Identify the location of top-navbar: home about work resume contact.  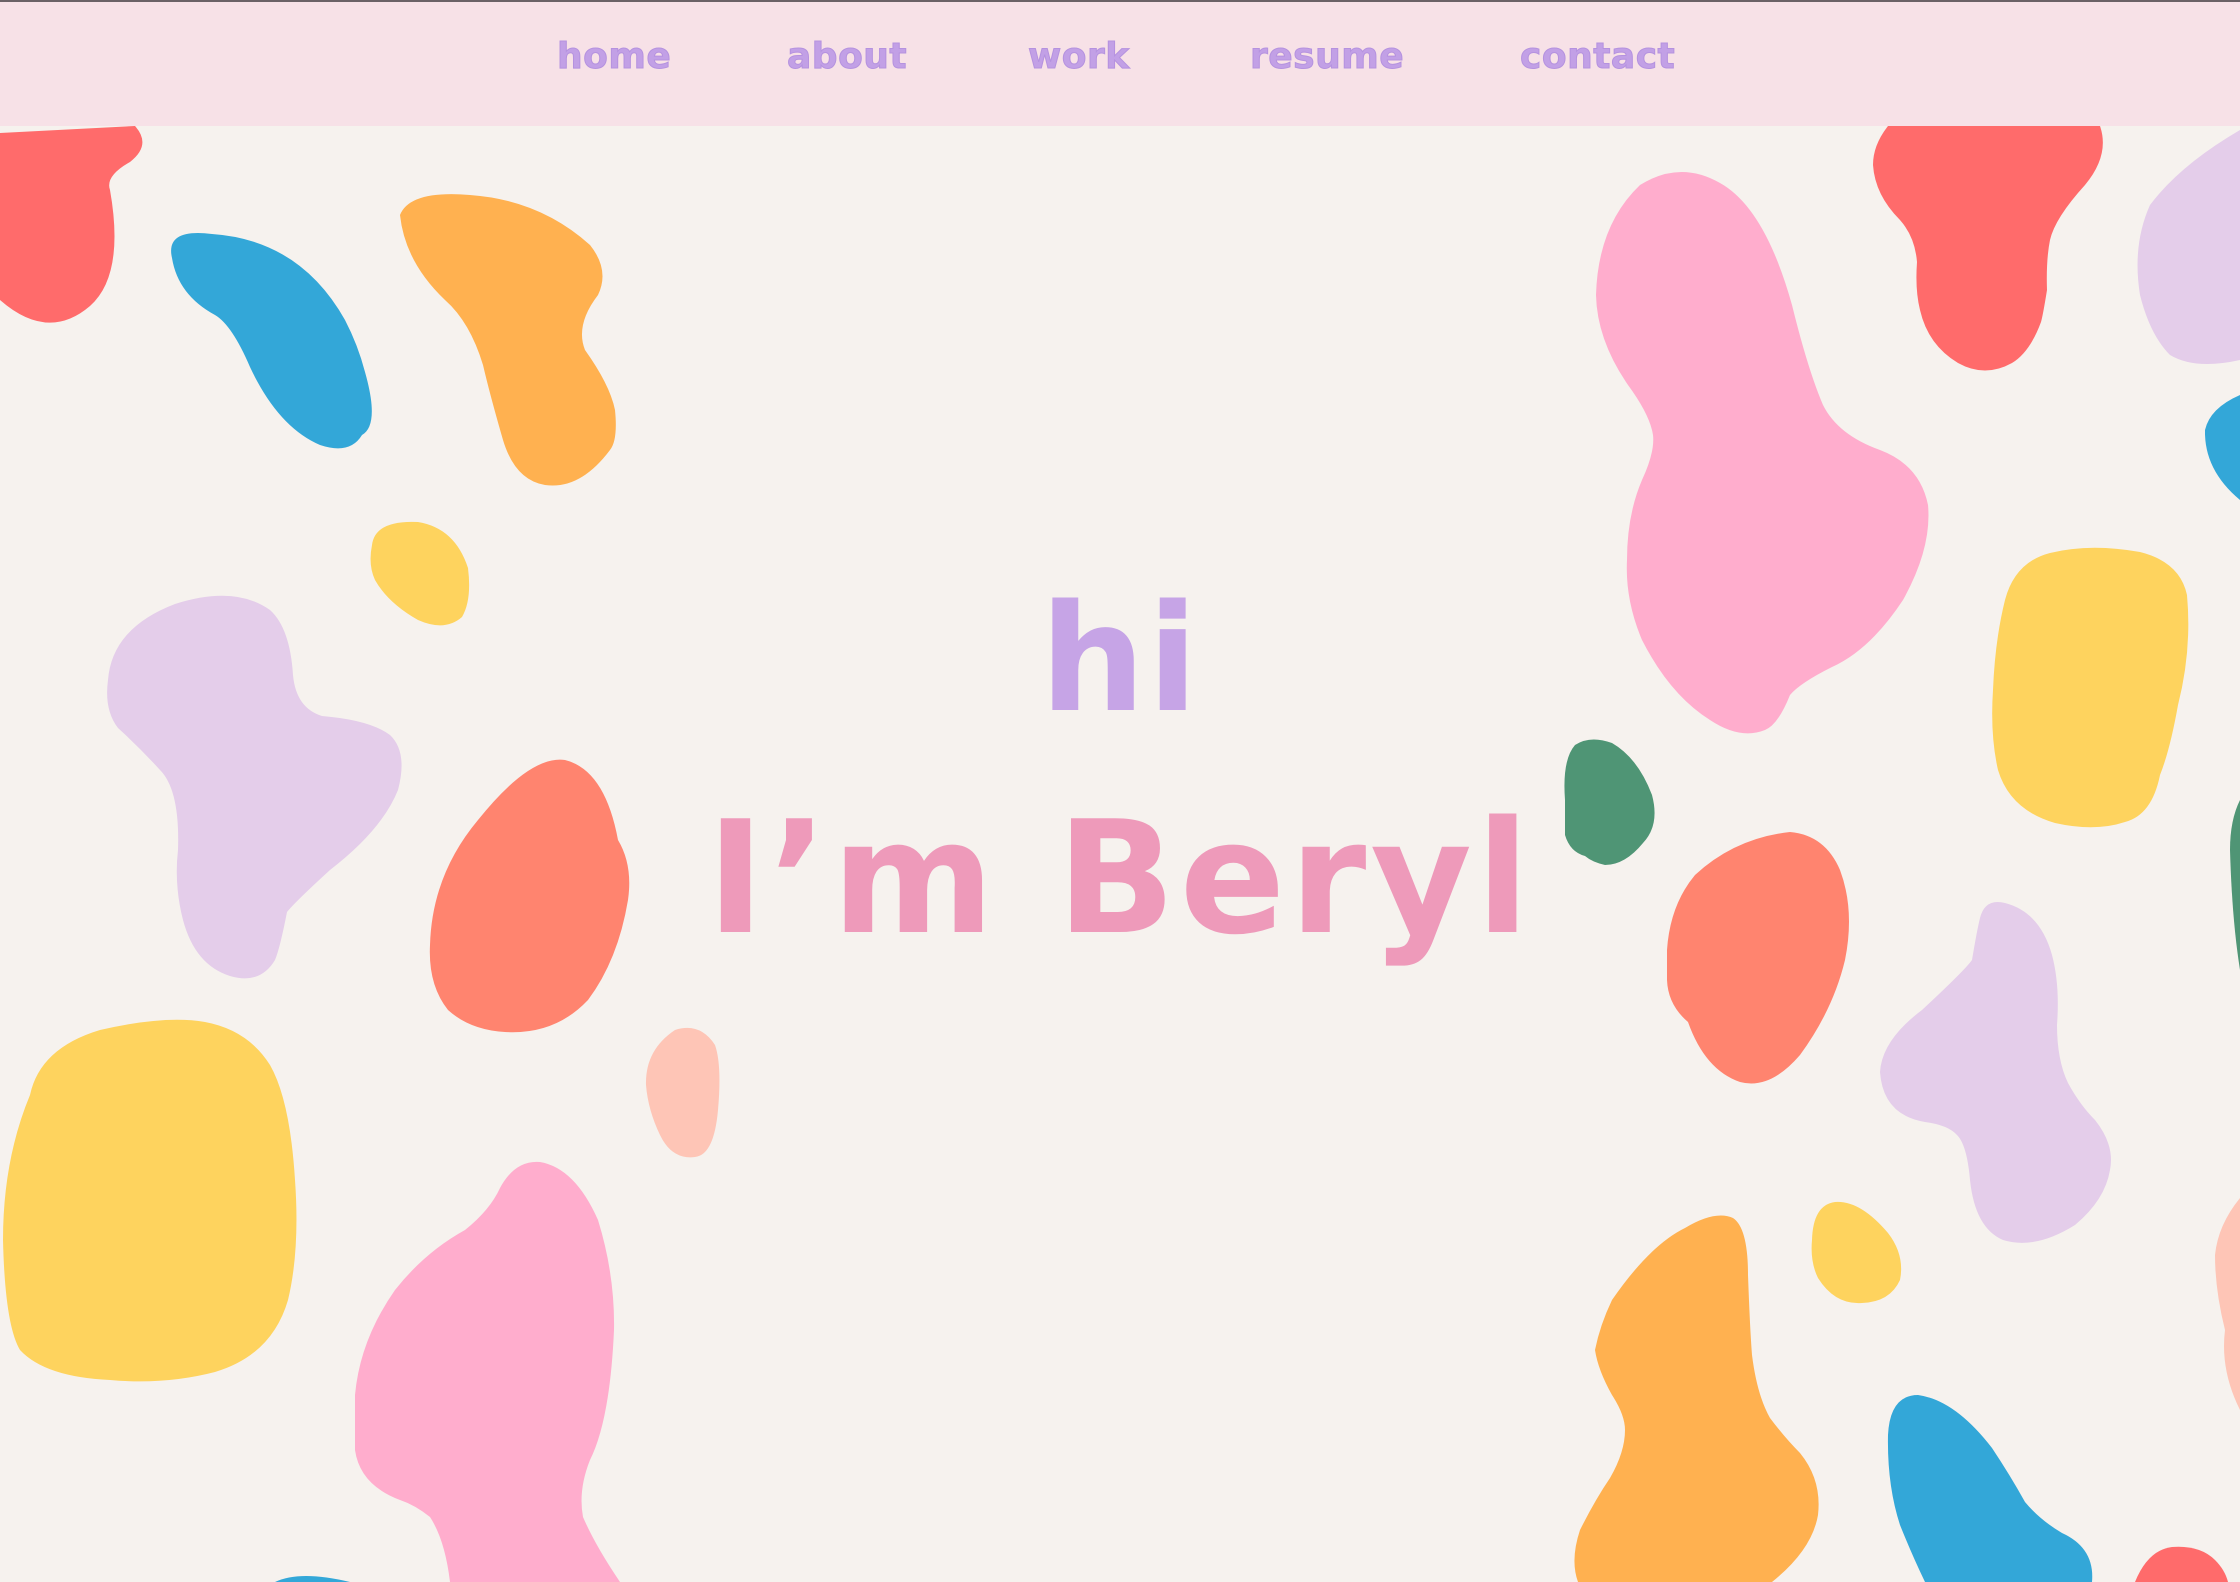
(1120, 64).